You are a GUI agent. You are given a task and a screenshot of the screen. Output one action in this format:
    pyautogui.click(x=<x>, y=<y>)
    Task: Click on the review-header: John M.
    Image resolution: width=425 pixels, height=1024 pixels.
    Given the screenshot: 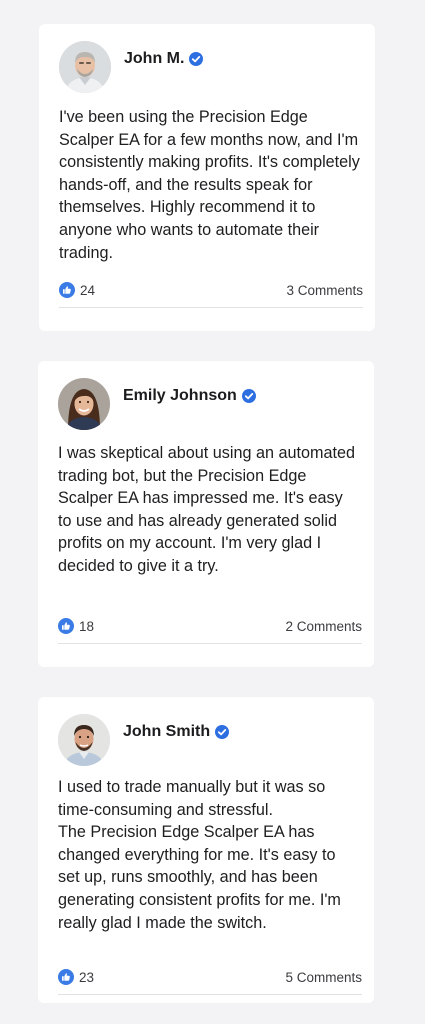 What is the action you would take?
    pyautogui.click(x=207, y=67)
    